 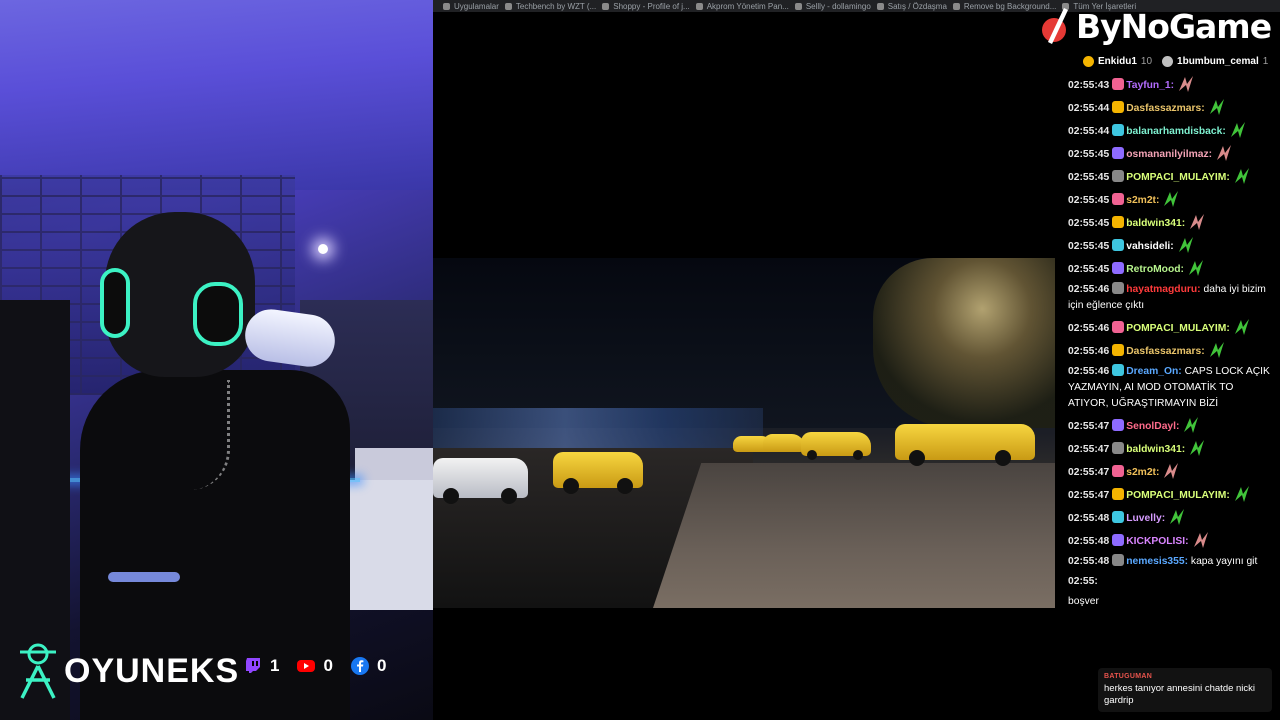 What do you see at coordinates (1150, 85) in the screenshot?
I see `message-username: Tayfun_1:` at bounding box center [1150, 85].